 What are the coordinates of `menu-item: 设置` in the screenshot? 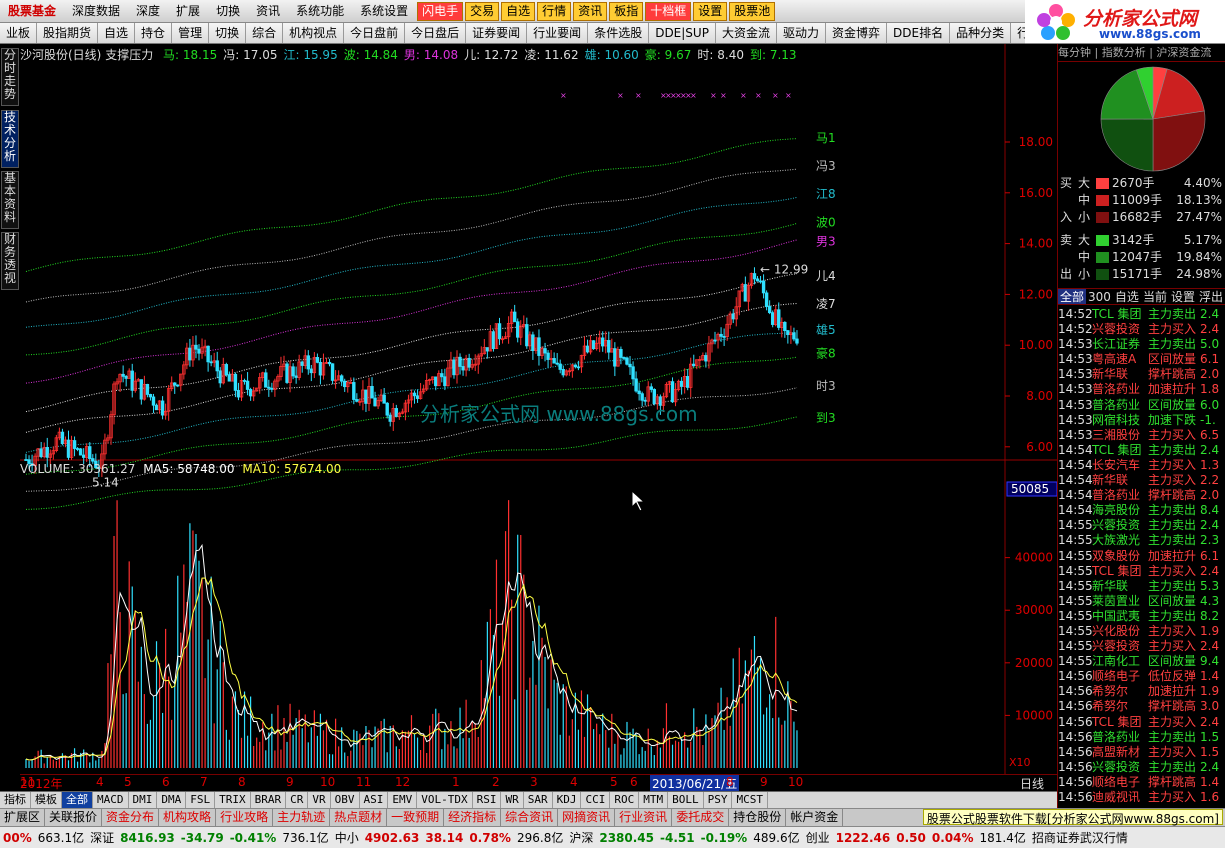 It's located at (710, 11).